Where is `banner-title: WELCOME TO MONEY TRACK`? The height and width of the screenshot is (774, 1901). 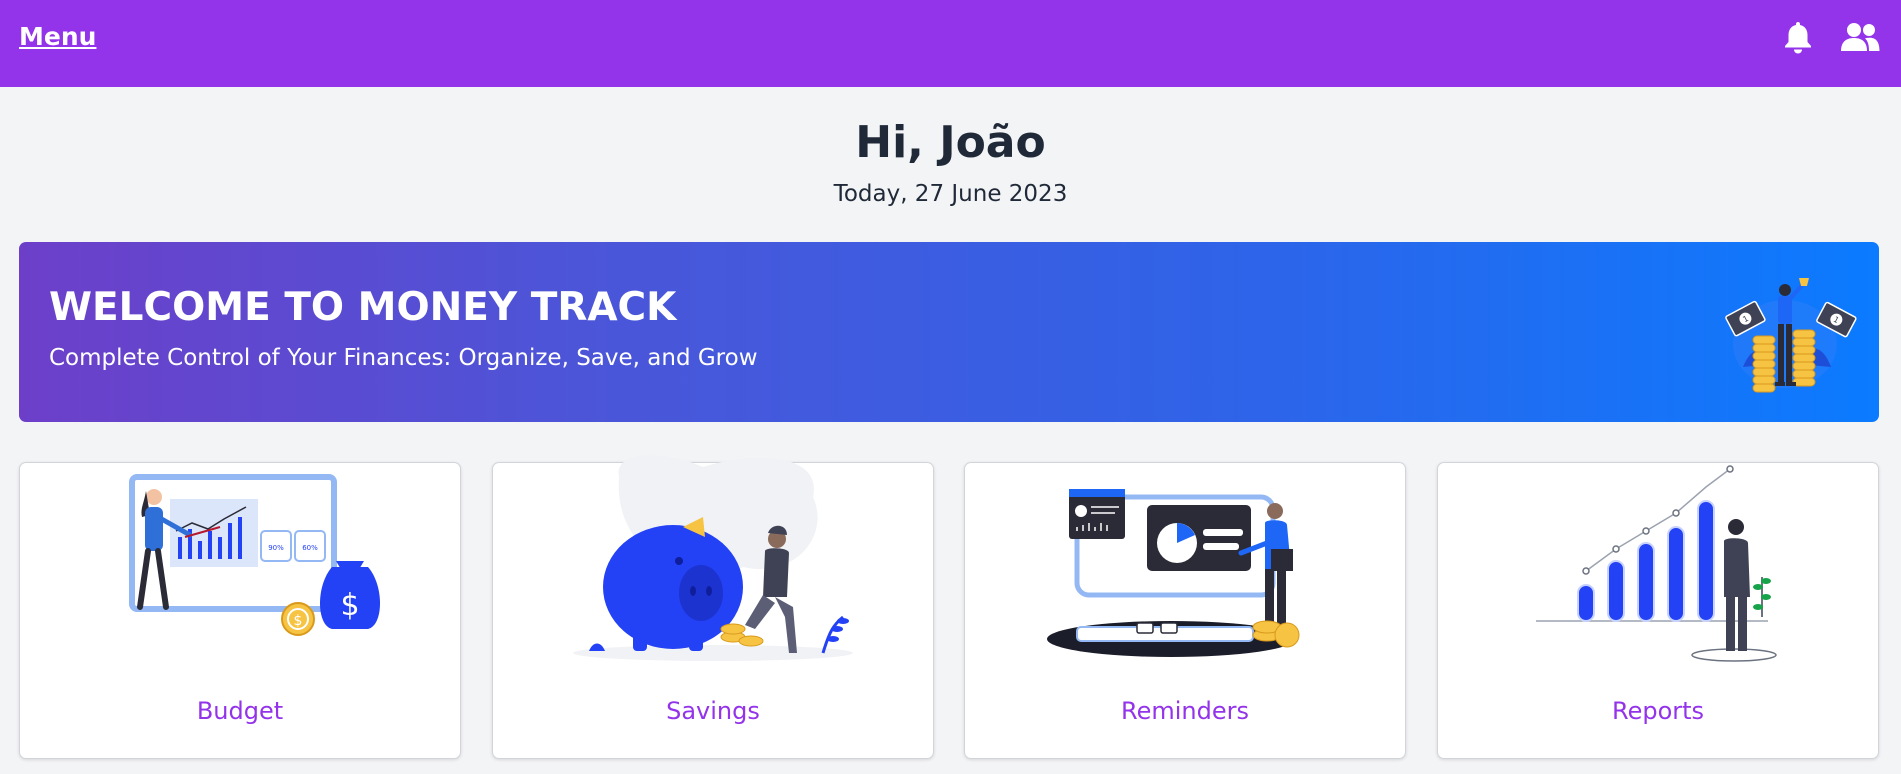 banner-title: WELCOME TO MONEY TRACK is located at coordinates (363, 307).